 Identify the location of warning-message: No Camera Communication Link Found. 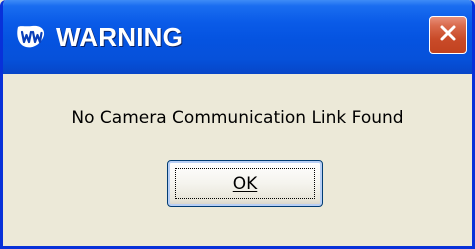
(237, 118).